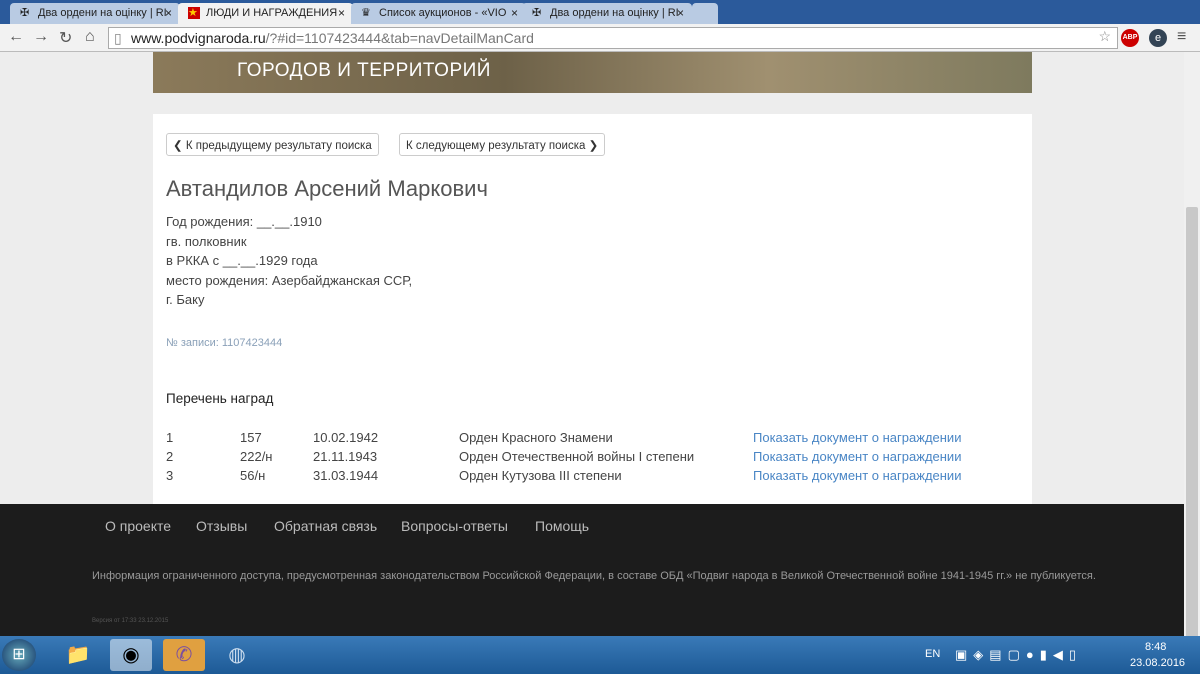 The height and width of the screenshot is (674, 1200). Describe the element at coordinates (600, 655) in the screenshot. I see `taskbar: ⊞ 📁 ◉ ✆ ◍ EN ▣◈▤▢●▮◀▯ 8:48 23.08.2016` at that location.